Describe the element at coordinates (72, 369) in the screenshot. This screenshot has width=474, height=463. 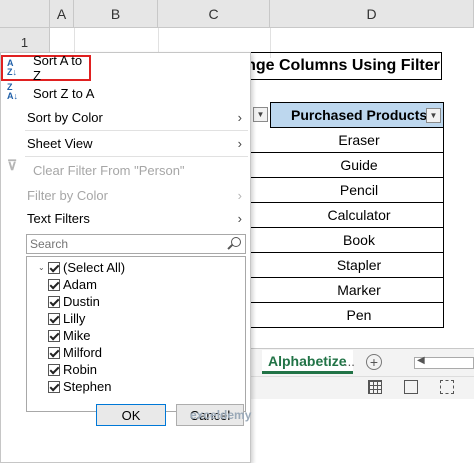
I see `list-item: Robin` at that location.